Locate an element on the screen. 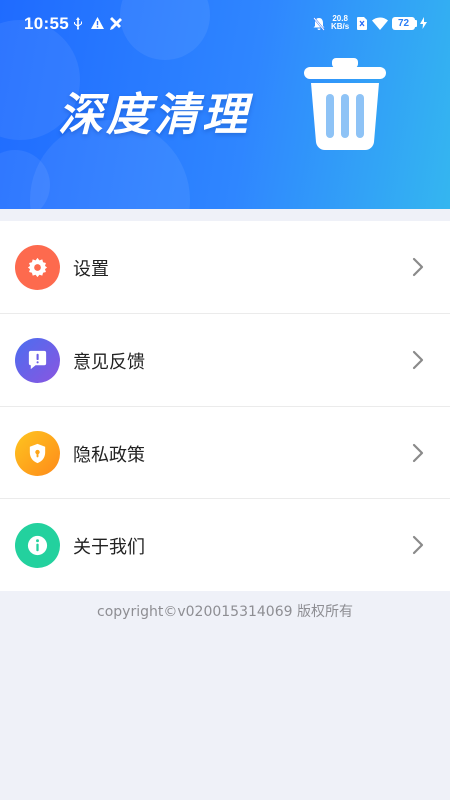 The image size is (450, 800). menu-item-privacy-policy: 隐私政策 is located at coordinates (225, 453).